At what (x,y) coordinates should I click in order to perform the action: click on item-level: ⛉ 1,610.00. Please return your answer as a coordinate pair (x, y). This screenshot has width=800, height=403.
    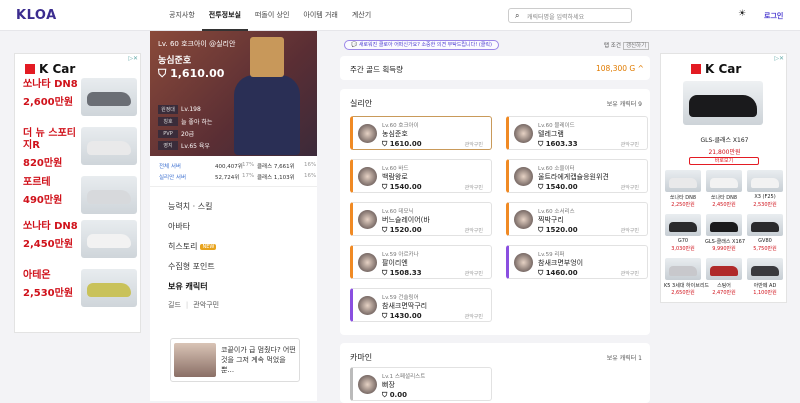
    Looking at the image, I should click on (191, 73).